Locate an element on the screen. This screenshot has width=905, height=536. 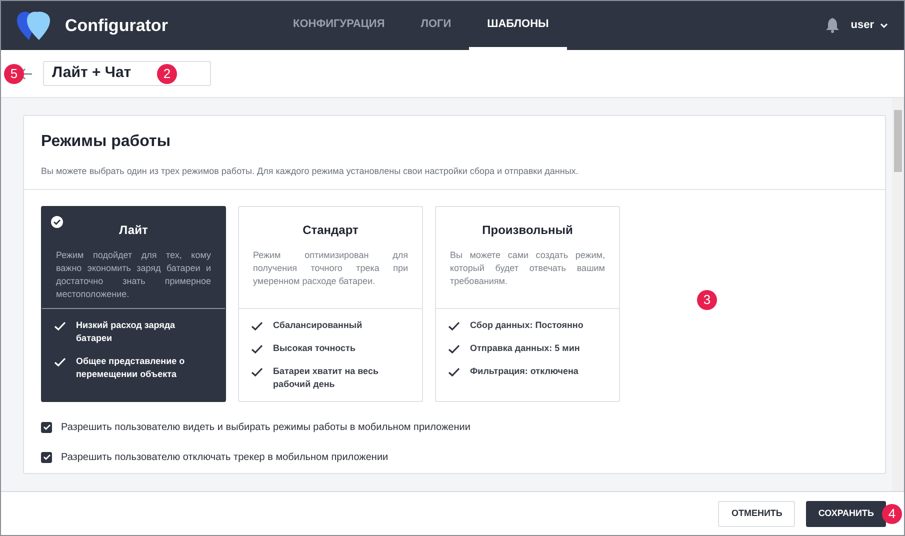
feature-text: Сбалансированный is located at coordinates (317, 325).